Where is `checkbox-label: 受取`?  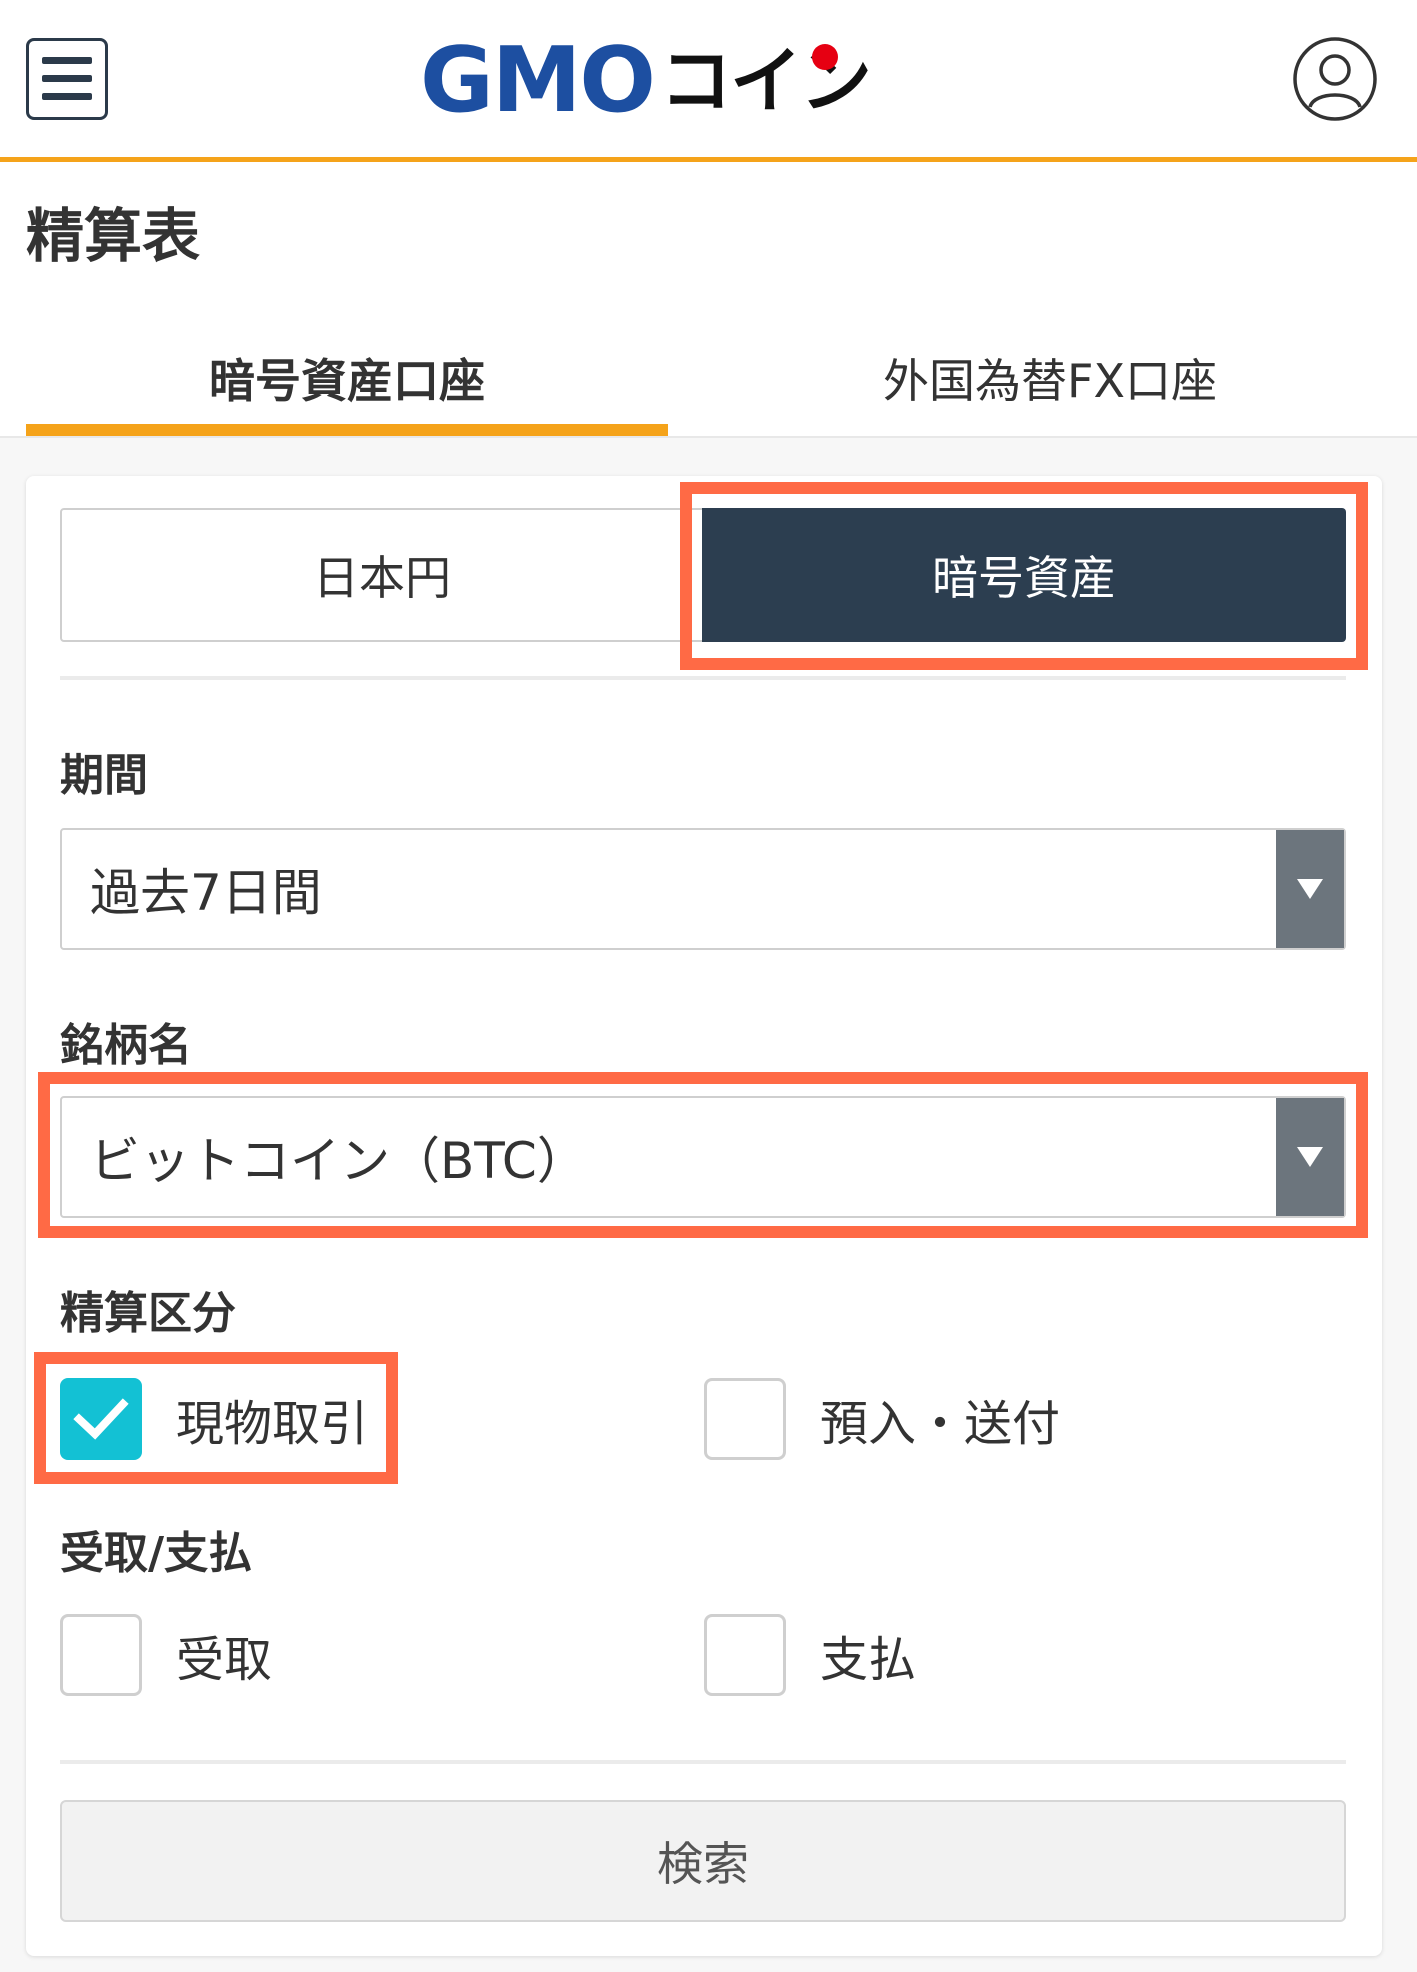 checkbox-label: 受取 is located at coordinates (224, 1660).